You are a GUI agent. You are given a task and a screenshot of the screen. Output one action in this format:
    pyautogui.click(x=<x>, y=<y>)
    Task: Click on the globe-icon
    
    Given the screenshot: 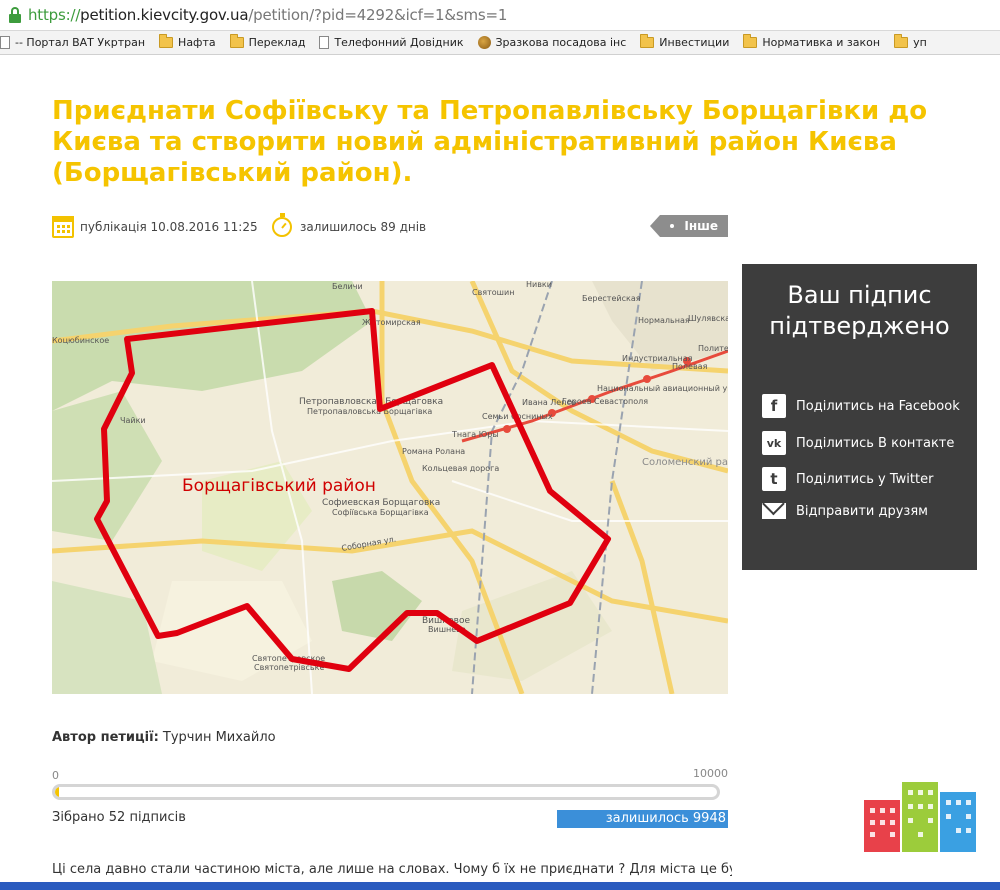 What is the action you would take?
    pyautogui.click(x=484, y=42)
    